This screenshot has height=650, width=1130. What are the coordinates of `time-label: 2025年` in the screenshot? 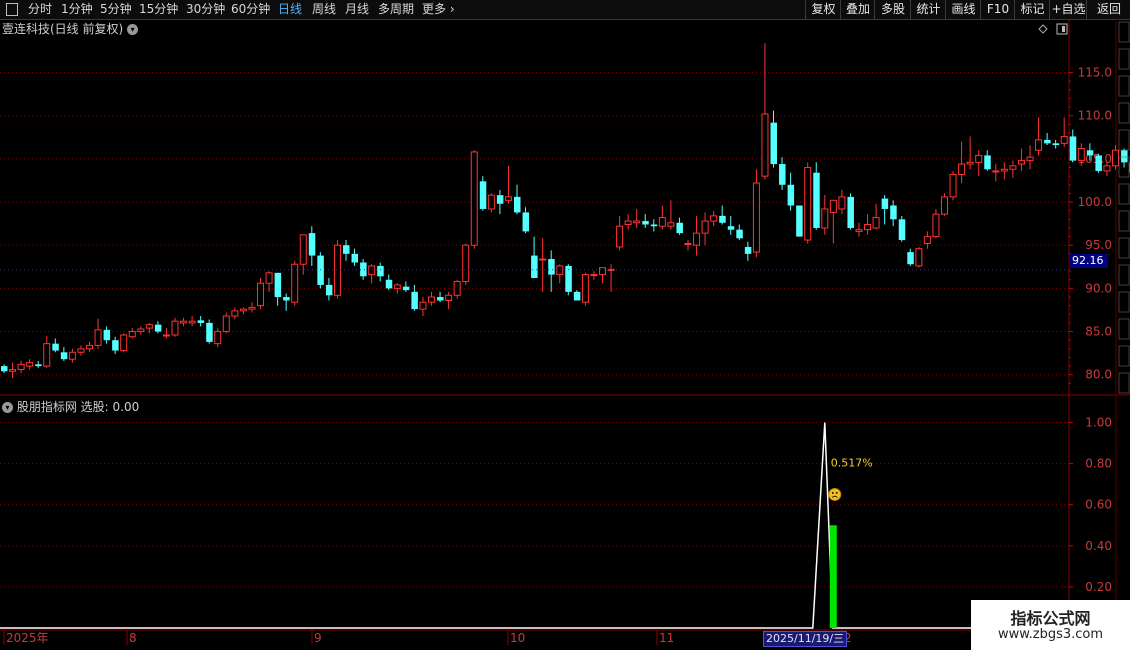 It's located at (27, 638).